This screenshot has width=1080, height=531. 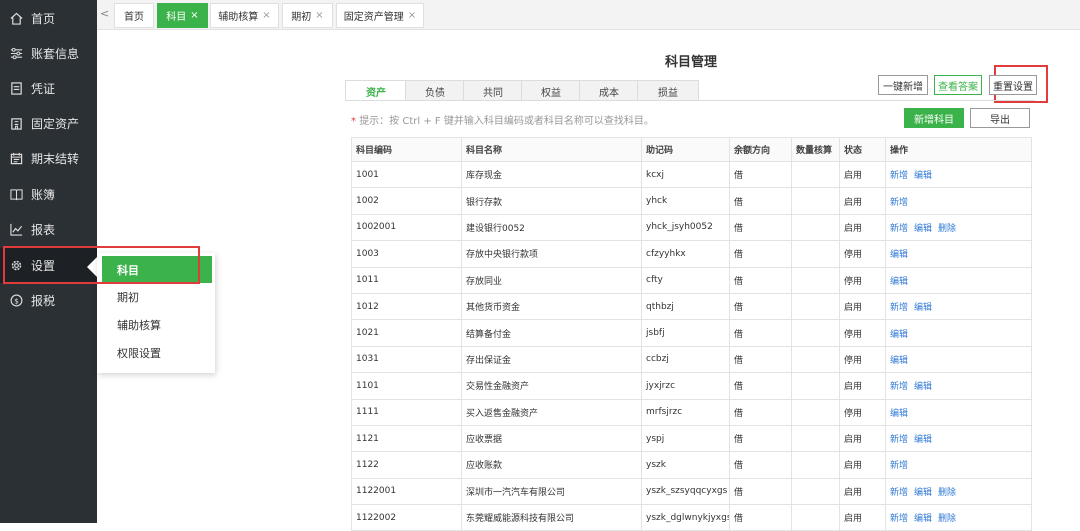 I want to click on table-row: 1012 其他货币资金 qthbzj 借 启用 新增 编辑, so click(x=691, y=306).